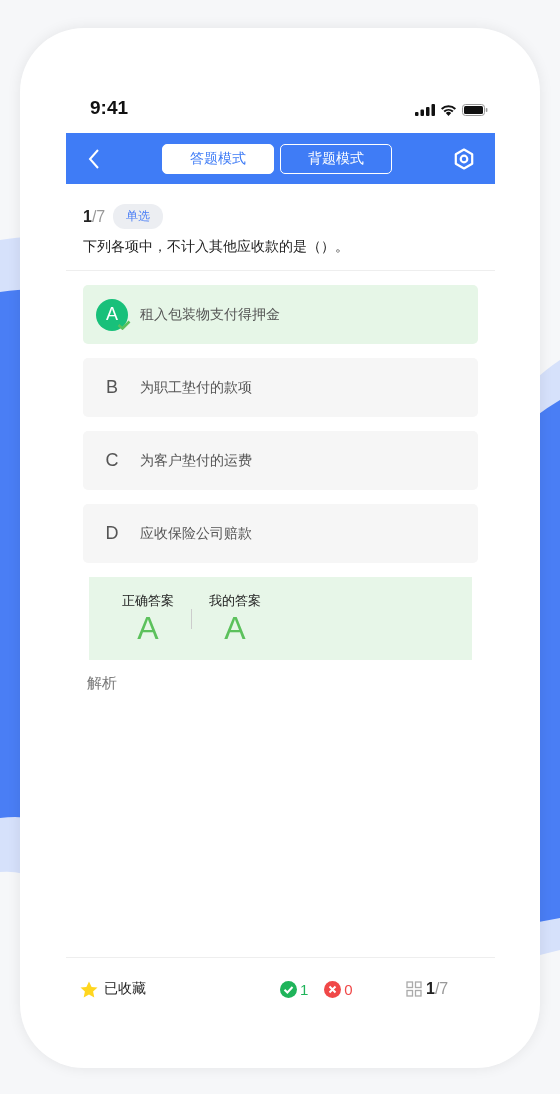  What do you see at coordinates (464, 158) in the screenshot?
I see `settings-icon` at bounding box center [464, 158].